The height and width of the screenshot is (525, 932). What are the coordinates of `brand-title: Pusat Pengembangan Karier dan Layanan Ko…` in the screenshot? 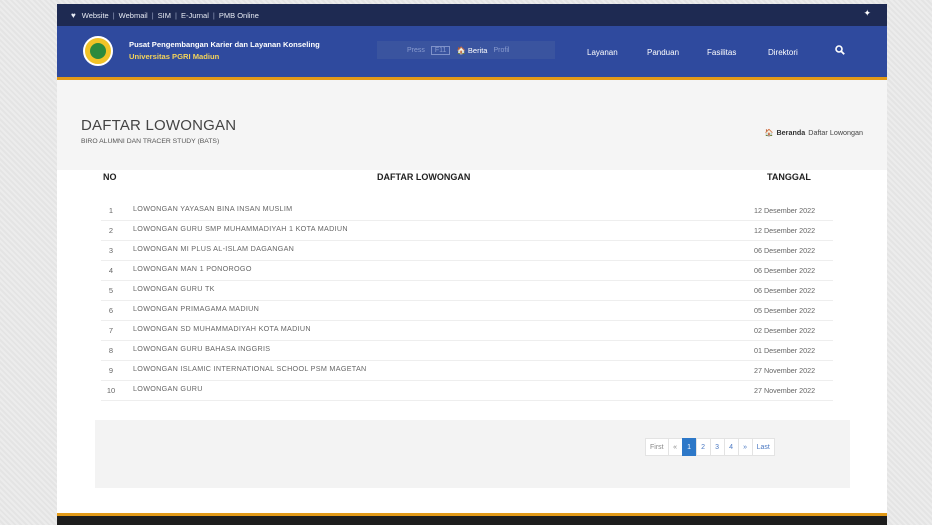 It's located at (224, 44).